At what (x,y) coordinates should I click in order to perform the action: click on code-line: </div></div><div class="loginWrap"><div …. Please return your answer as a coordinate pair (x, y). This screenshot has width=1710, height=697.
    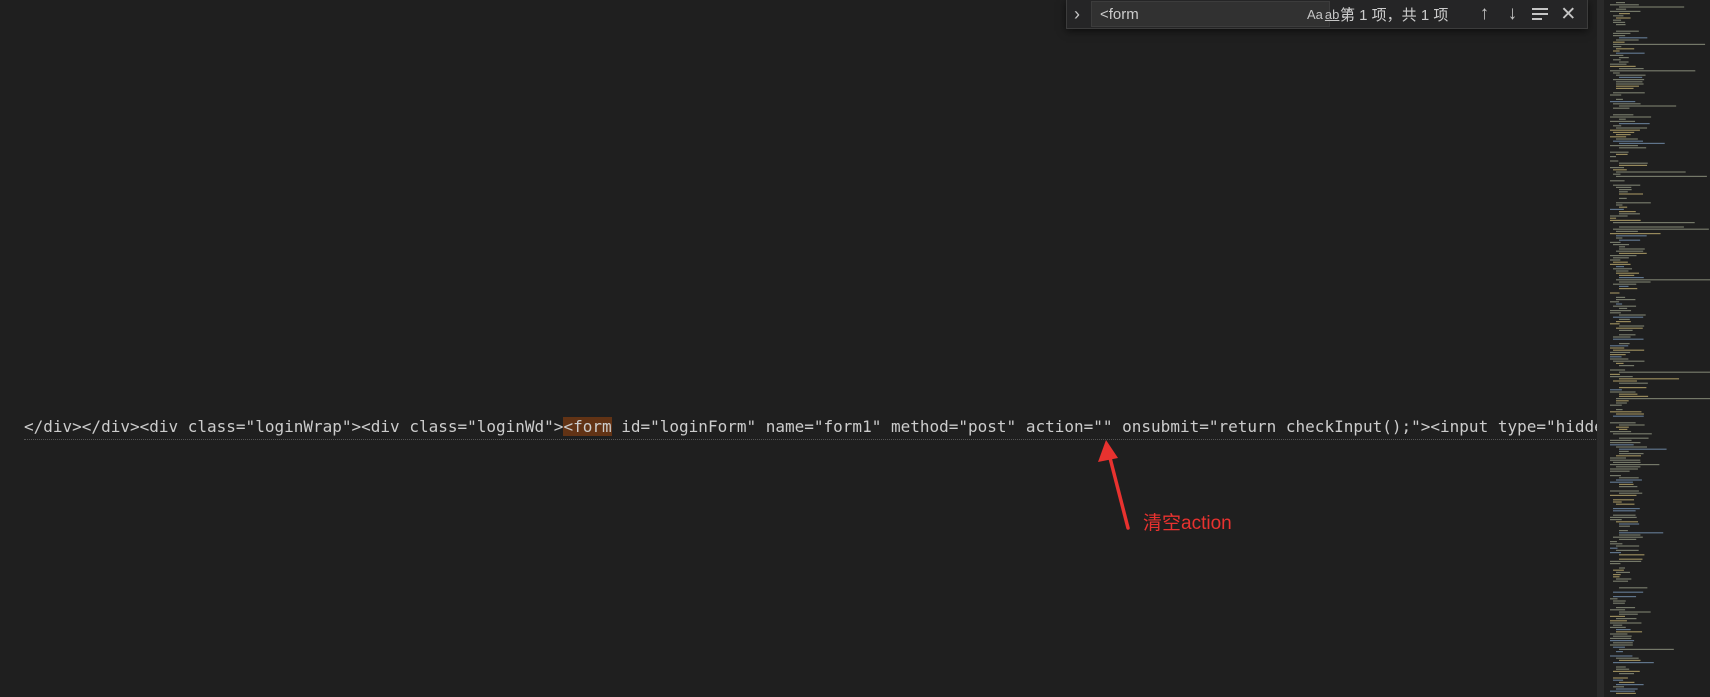
    Looking at the image, I should click on (814, 427).